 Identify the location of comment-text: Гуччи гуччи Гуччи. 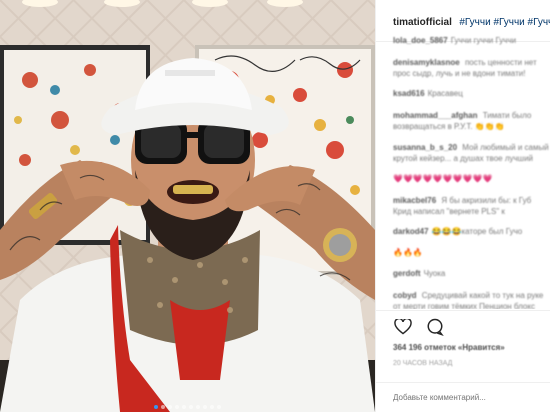
(483, 40).